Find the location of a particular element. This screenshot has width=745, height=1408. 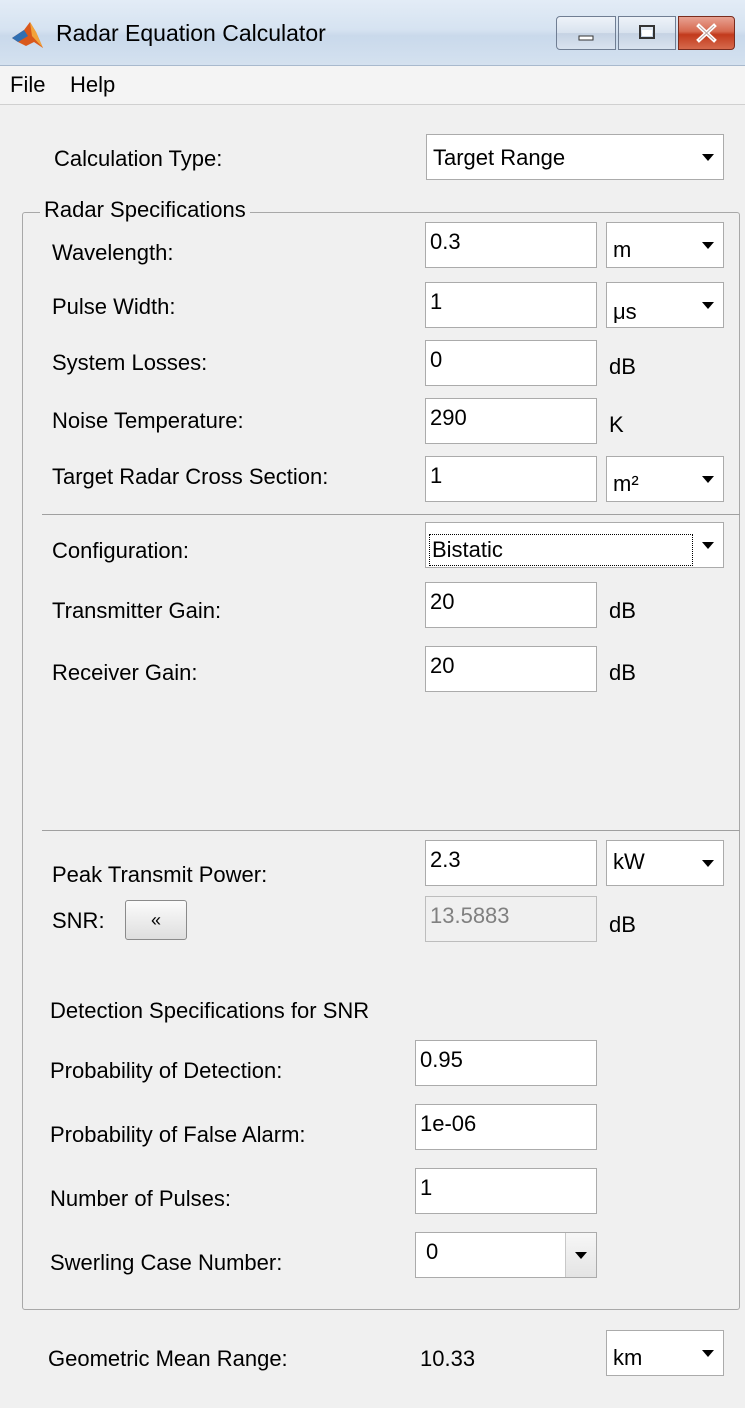

pfa-input: 1e-06 is located at coordinates (506, 1127).